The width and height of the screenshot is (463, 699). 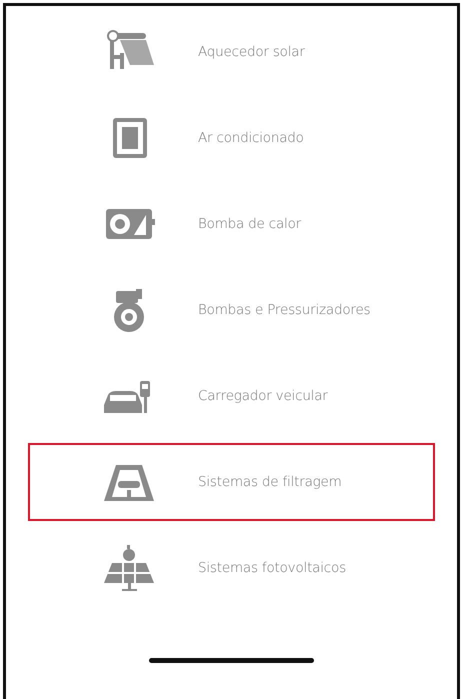 I want to click on category-item: Sistemas fotovoltaicos, so click(x=231, y=568).